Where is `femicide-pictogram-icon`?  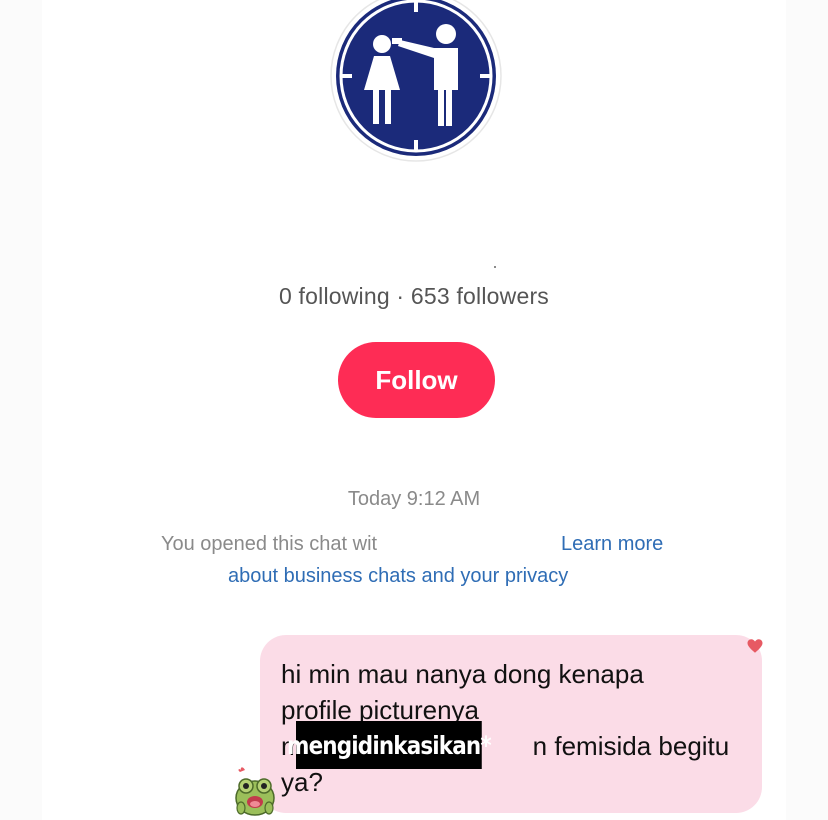
femicide-pictogram-icon is located at coordinates (416, 81).